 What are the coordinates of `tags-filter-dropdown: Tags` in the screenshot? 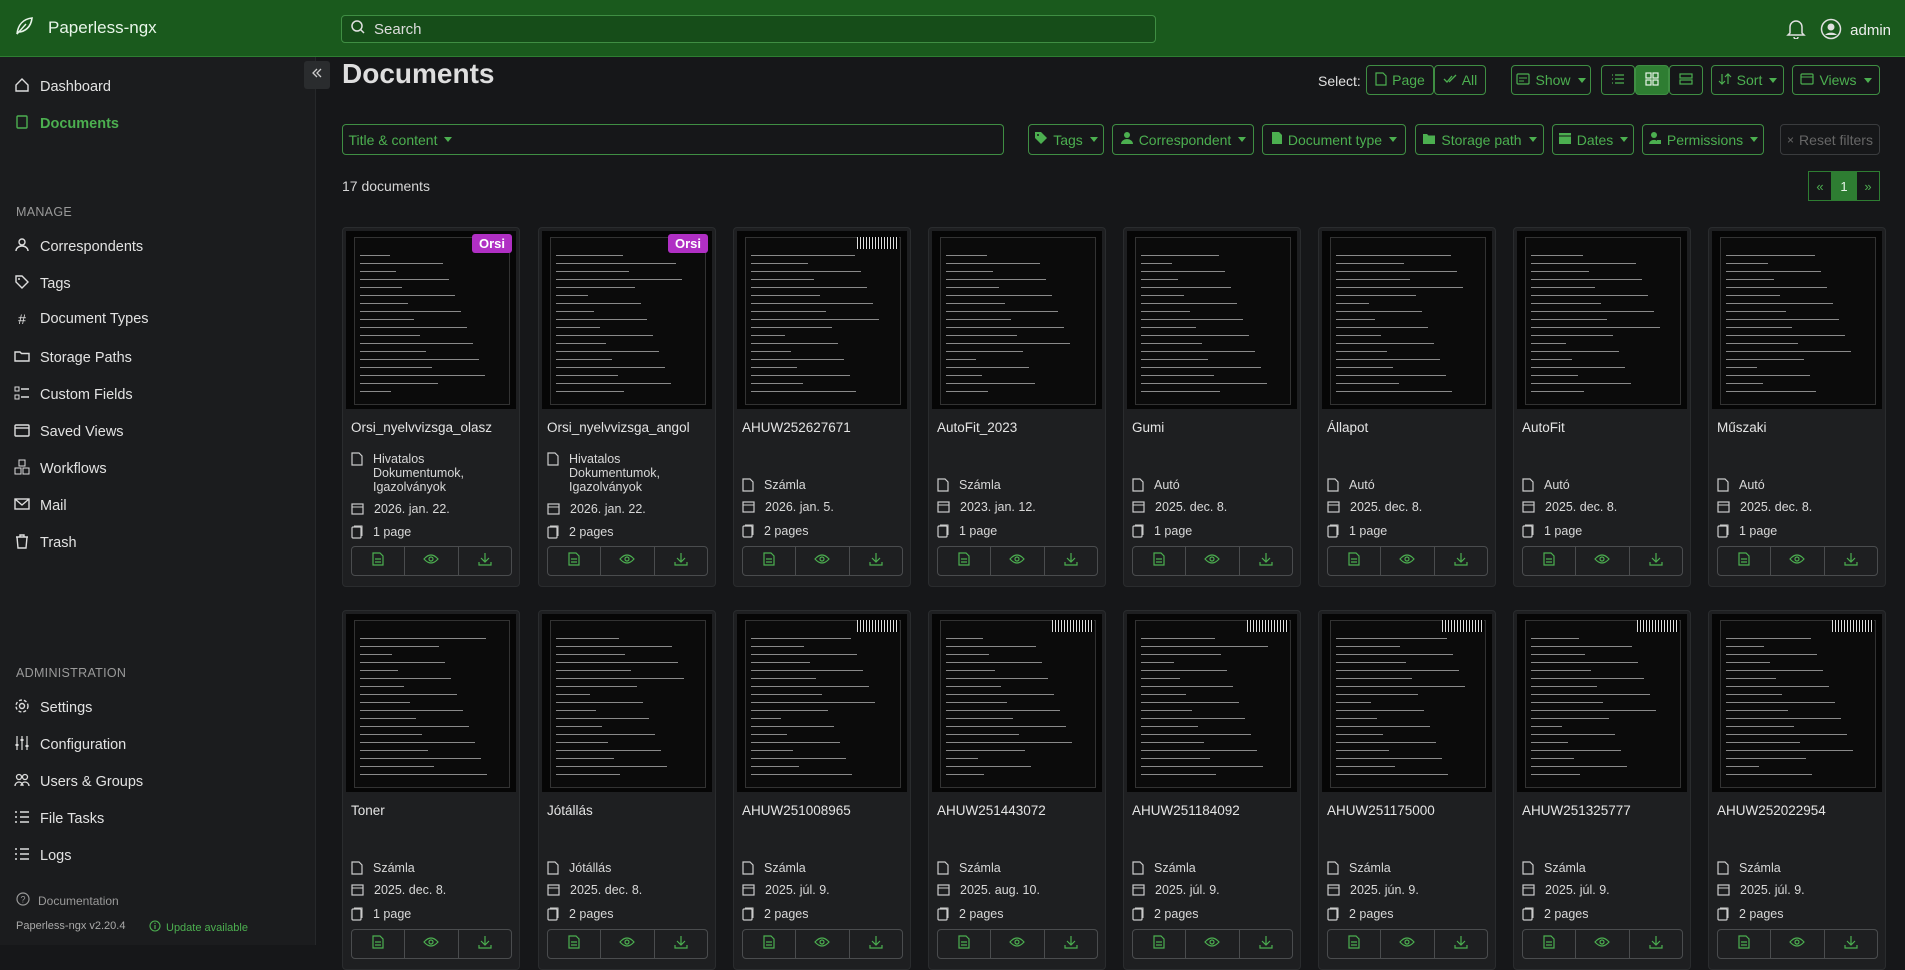 It's located at (1066, 139).